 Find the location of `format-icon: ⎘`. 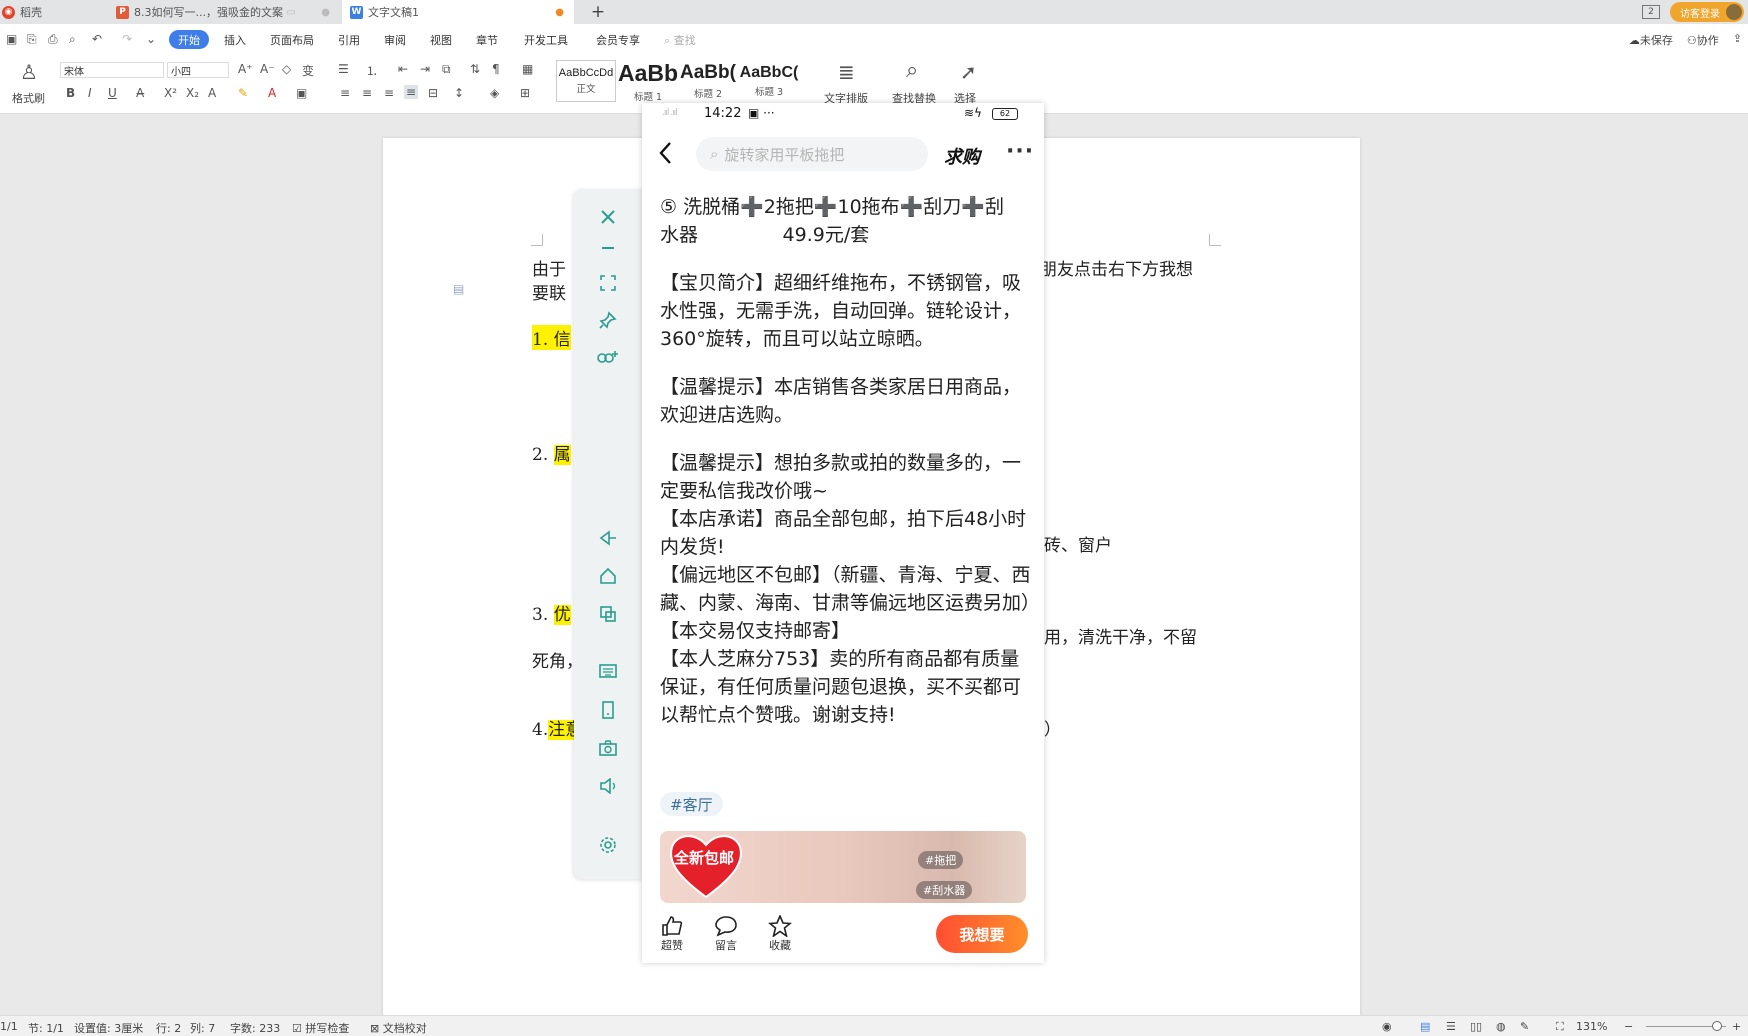

format-icon: ⎘ is located at coordinates (32, 39).